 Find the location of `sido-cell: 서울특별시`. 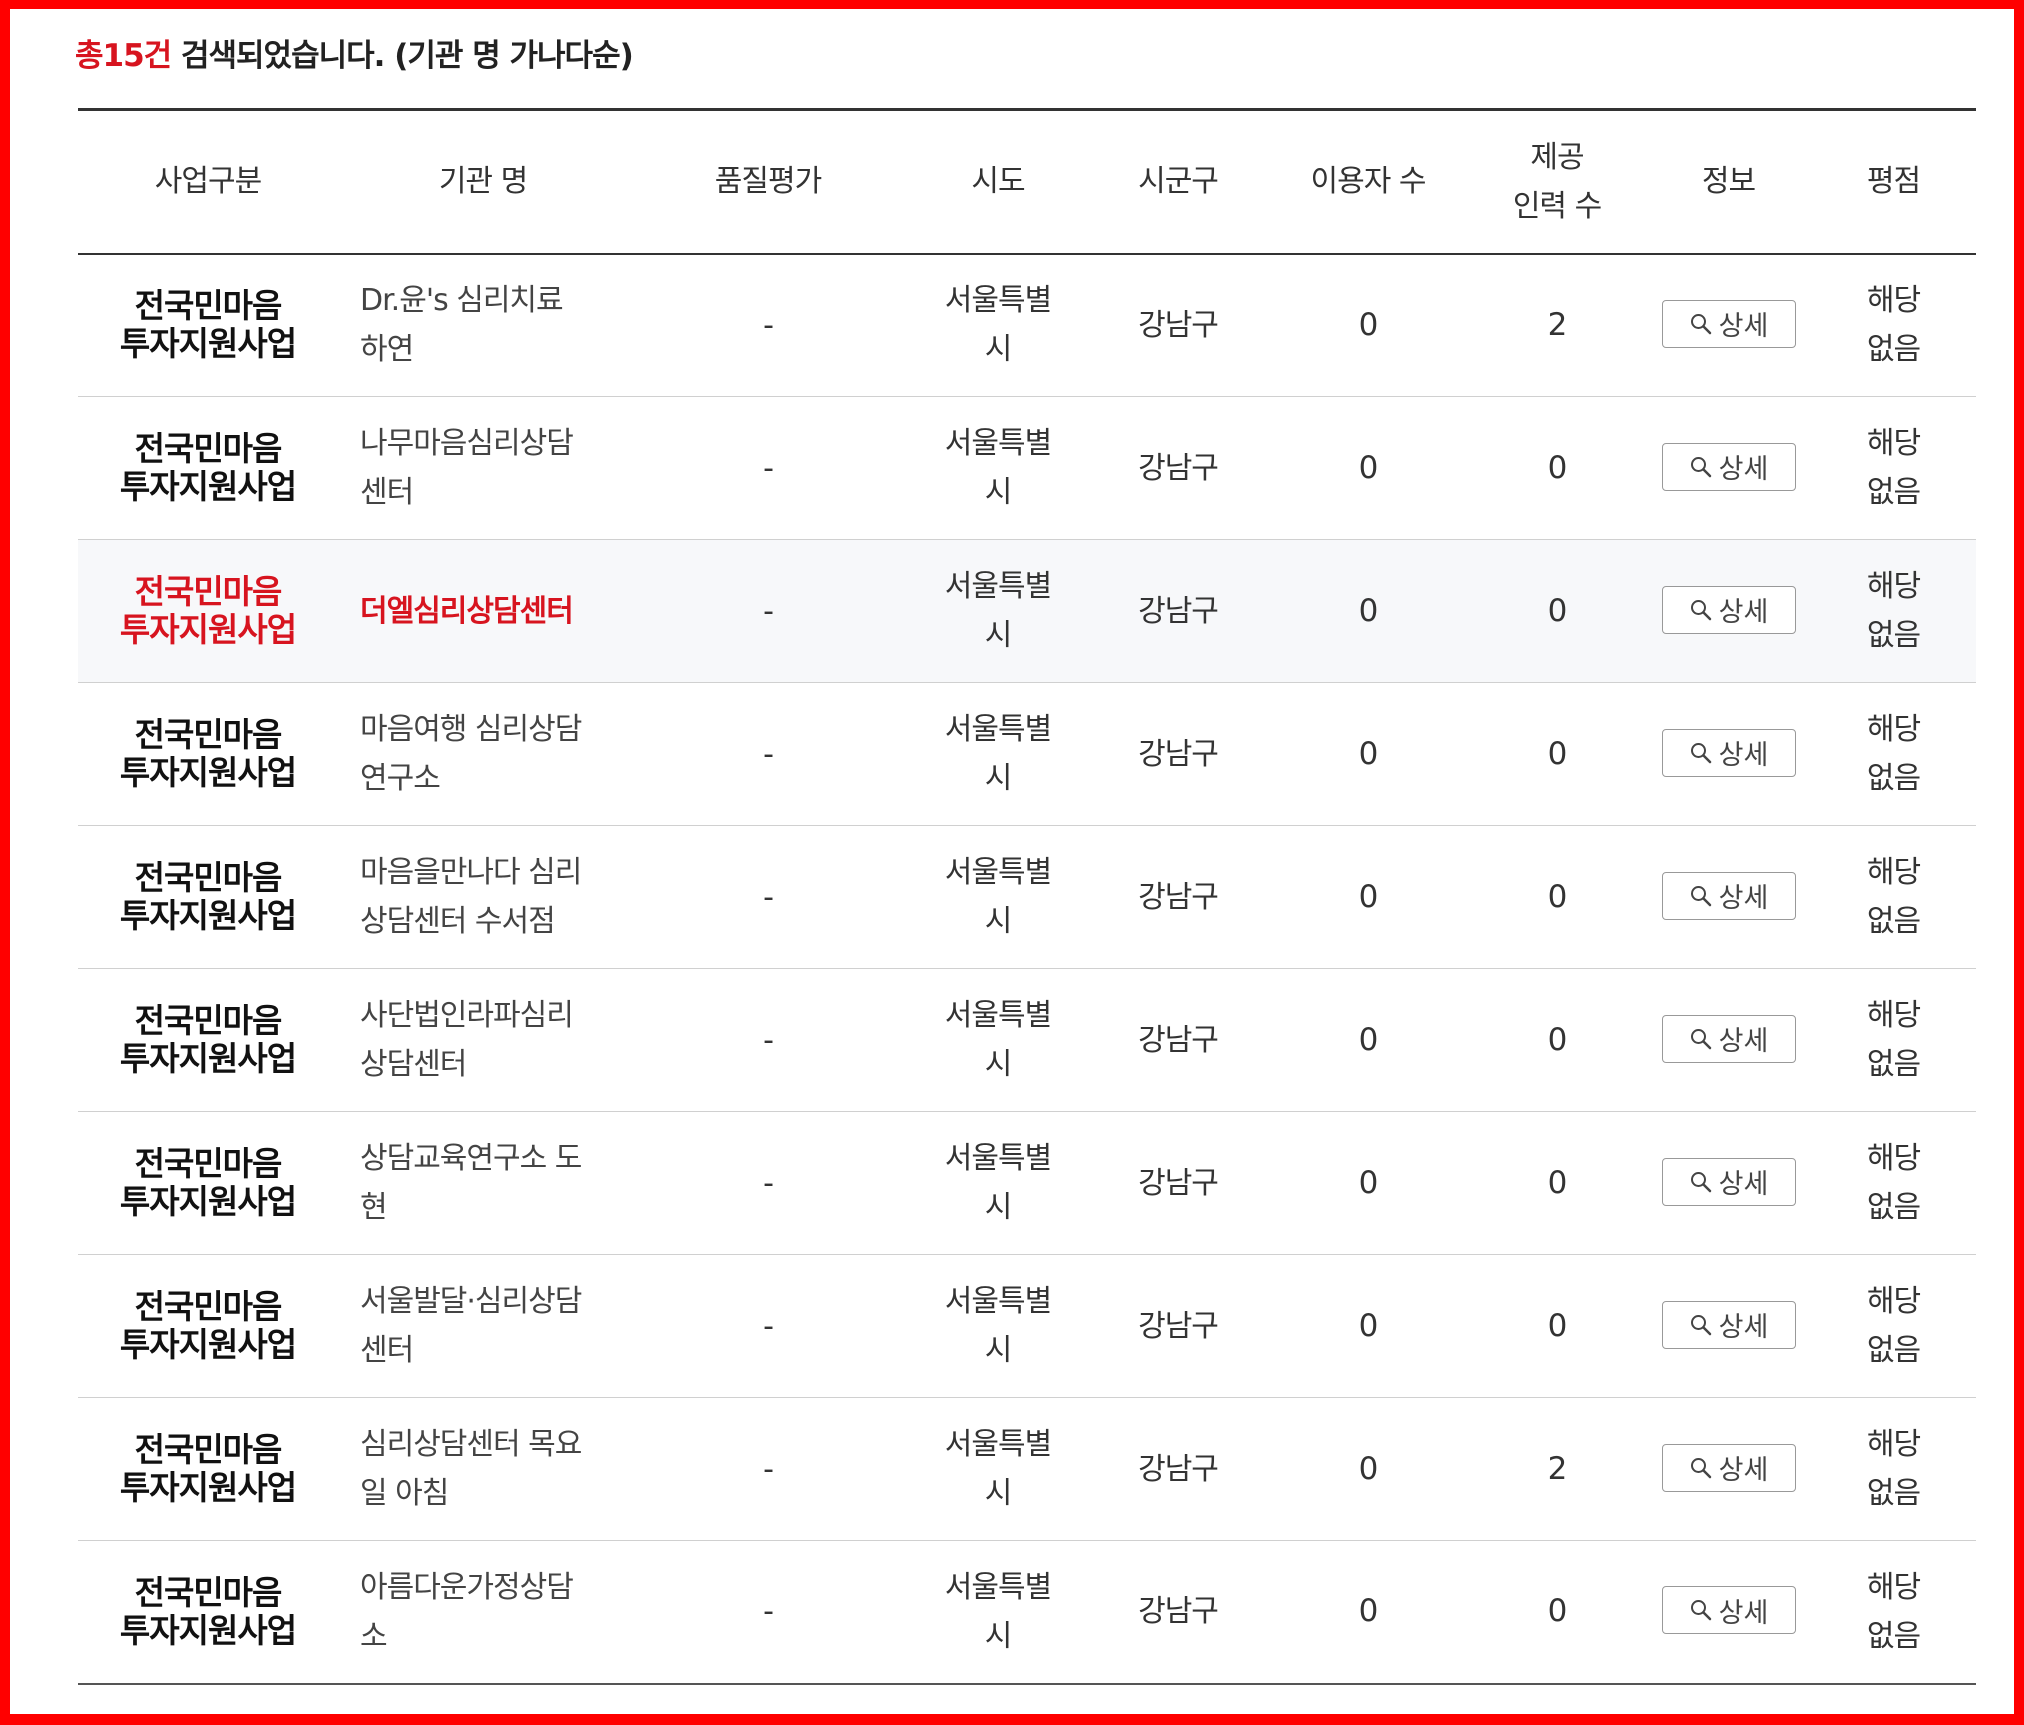

sido-cell: 서울특별시 is located at coordinates (998, 897).